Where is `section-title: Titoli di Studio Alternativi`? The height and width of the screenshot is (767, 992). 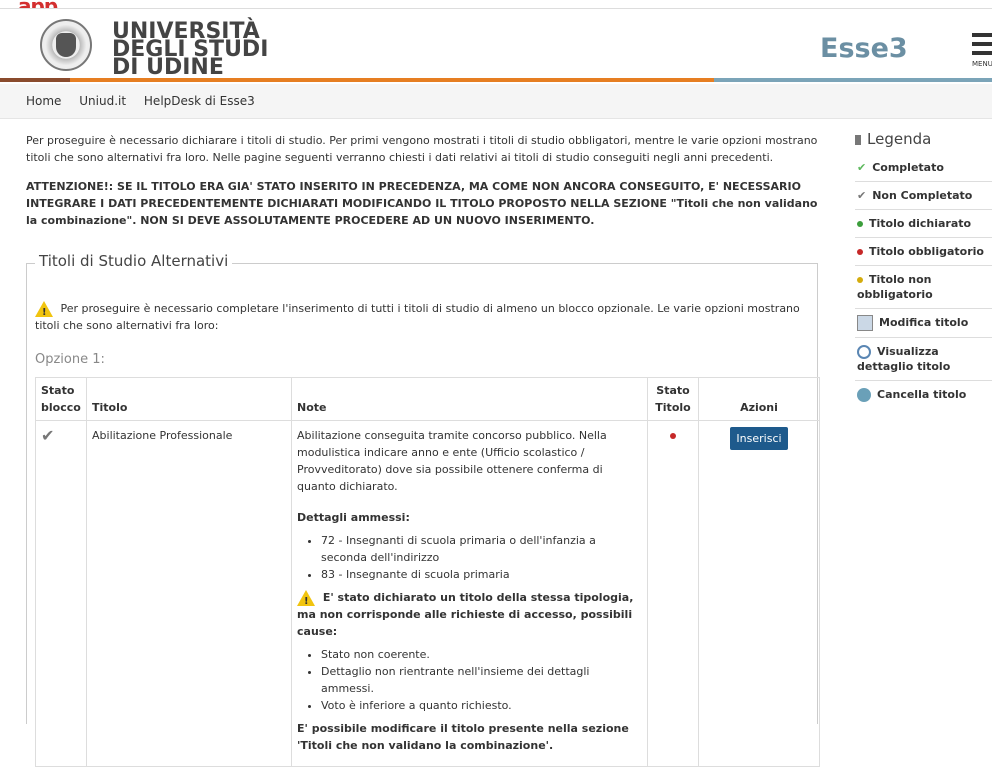
section-title: Titoli di Studio Alternativi is located at coordinates (134, 261).